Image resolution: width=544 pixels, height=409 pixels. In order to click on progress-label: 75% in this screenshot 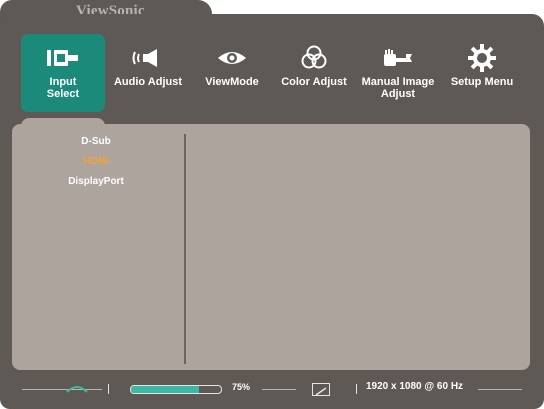, I will do `click(241, 387)`.